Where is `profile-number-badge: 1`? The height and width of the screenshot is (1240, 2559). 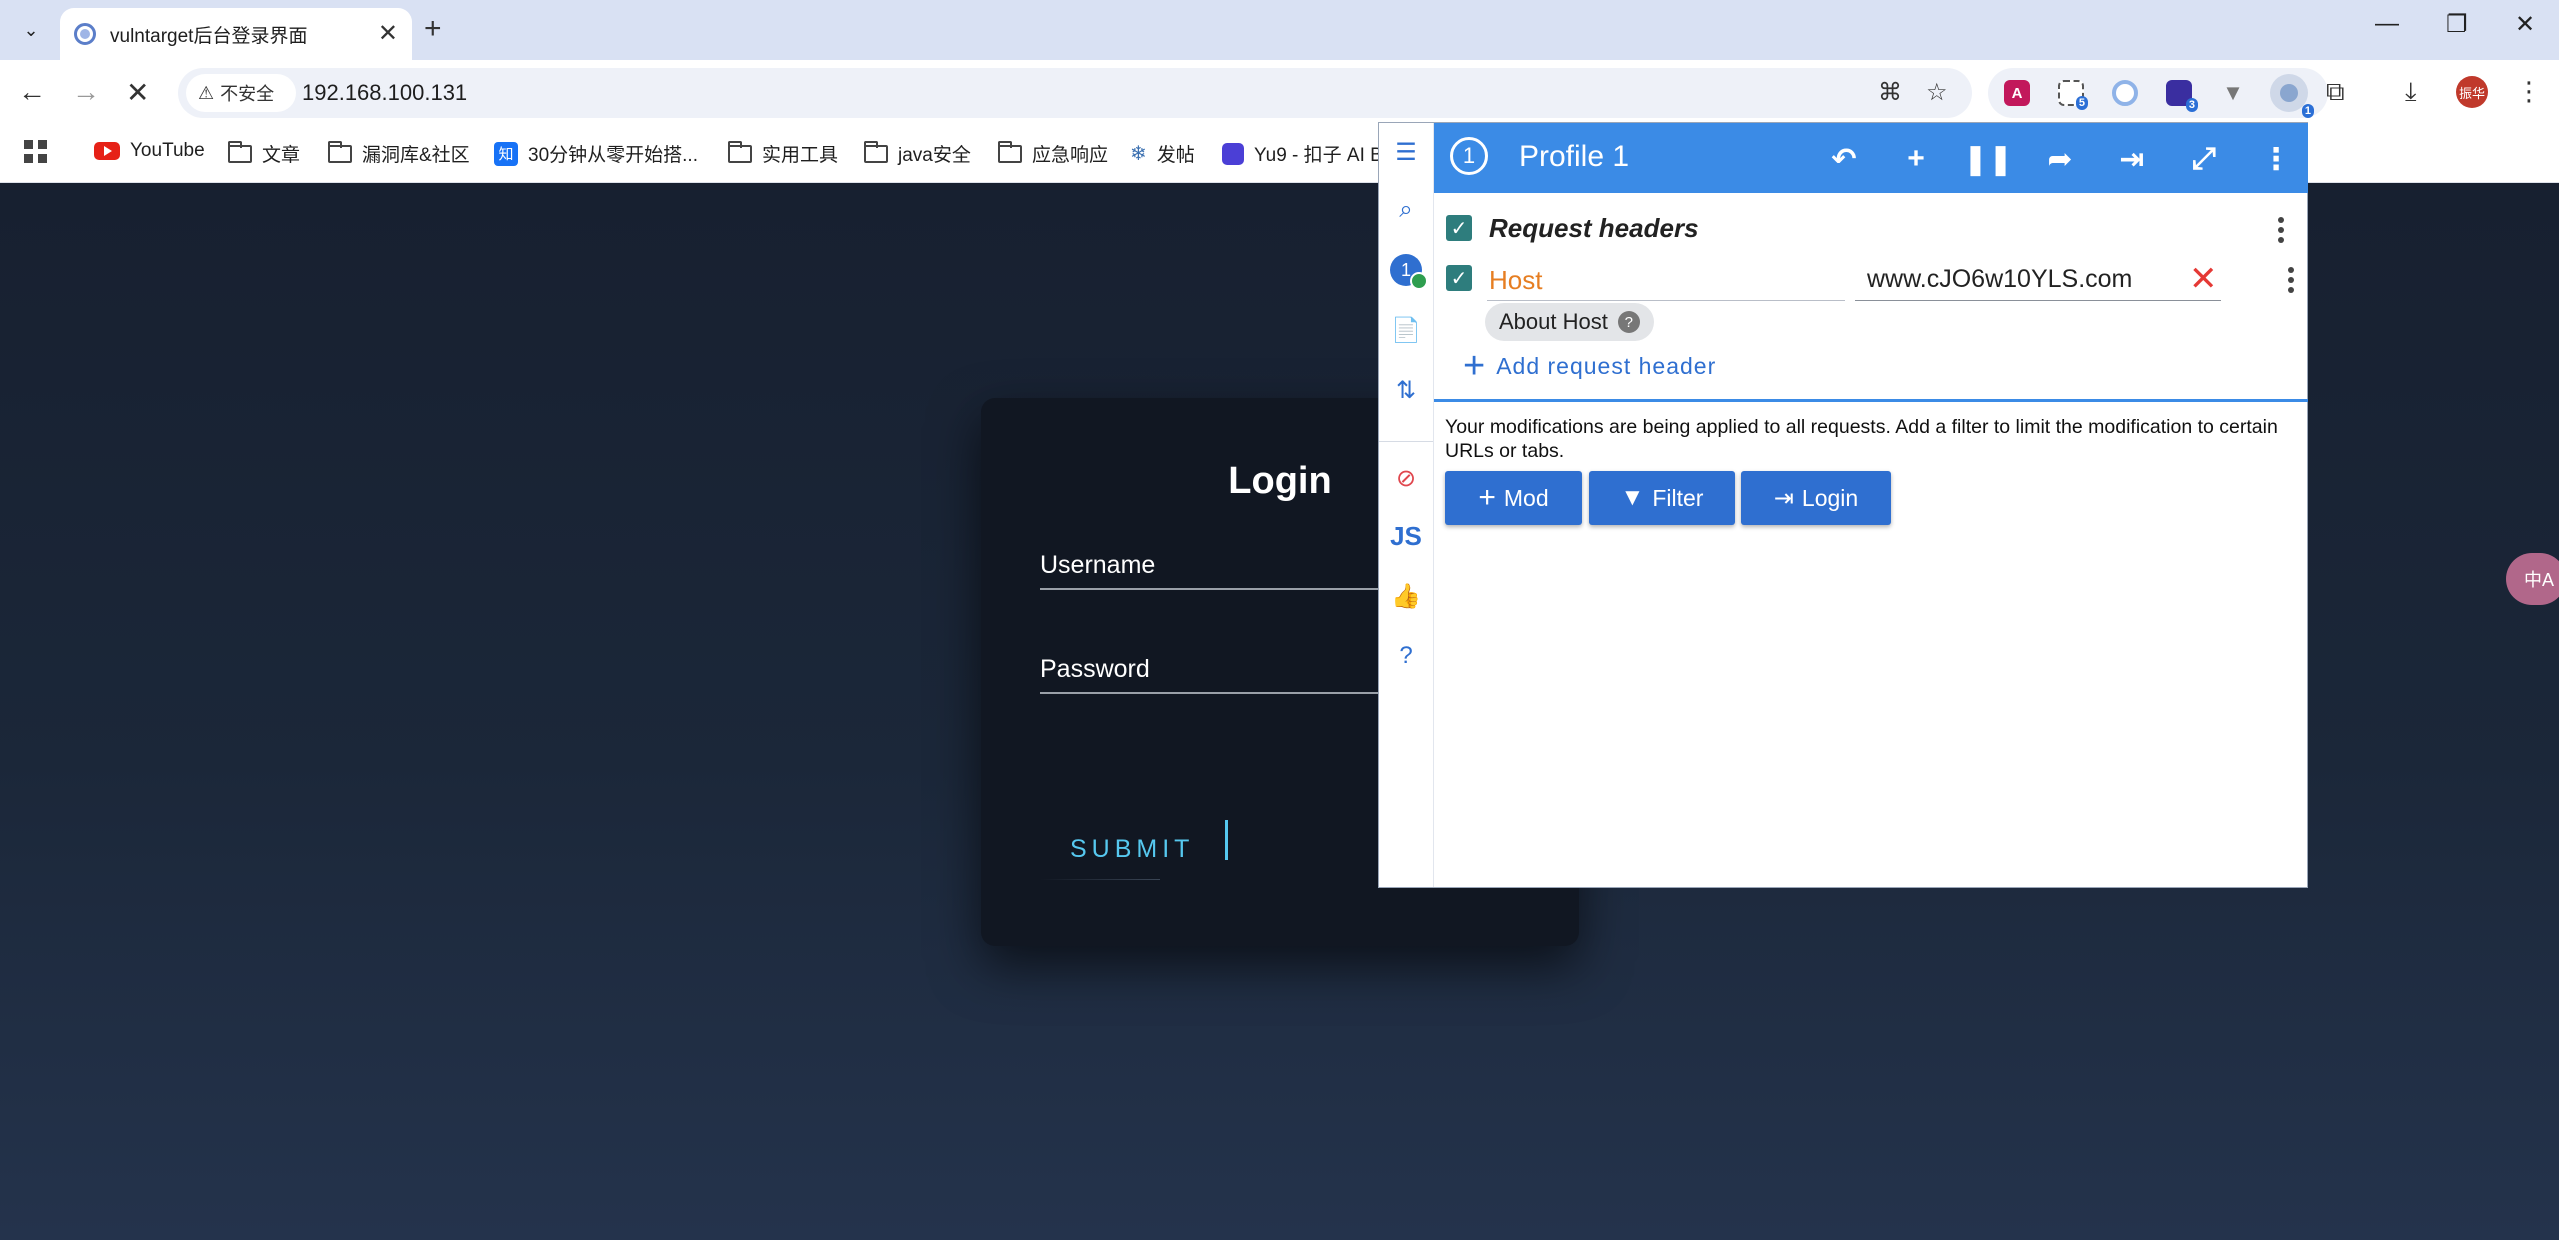
profile-number-badge: 1 is located at coordinates (1409, 272).